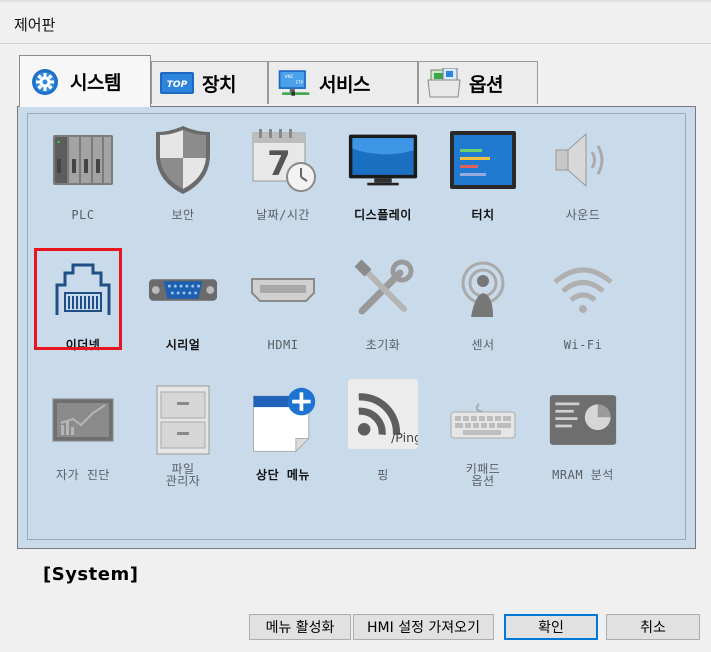 The image size is (711, 652). What do you see at coordinates (183, 160) in the screenshot?
I see `shield-icon` at bounding box center [183, 160].